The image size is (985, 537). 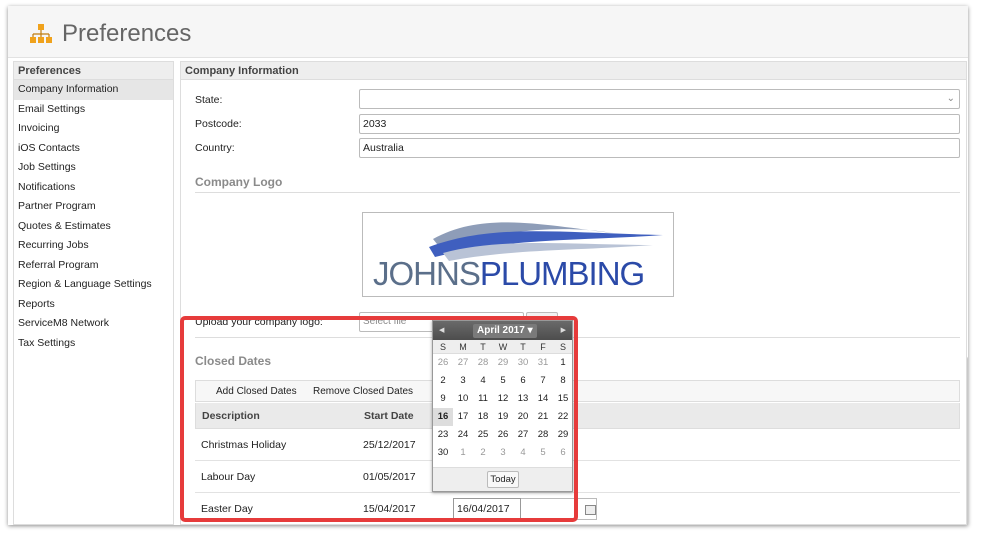 What do you see at coordinates (233, 361) in the screenshot?
I see `closed-dates-heading: Closed Dates` at bounding box center [233, 361].